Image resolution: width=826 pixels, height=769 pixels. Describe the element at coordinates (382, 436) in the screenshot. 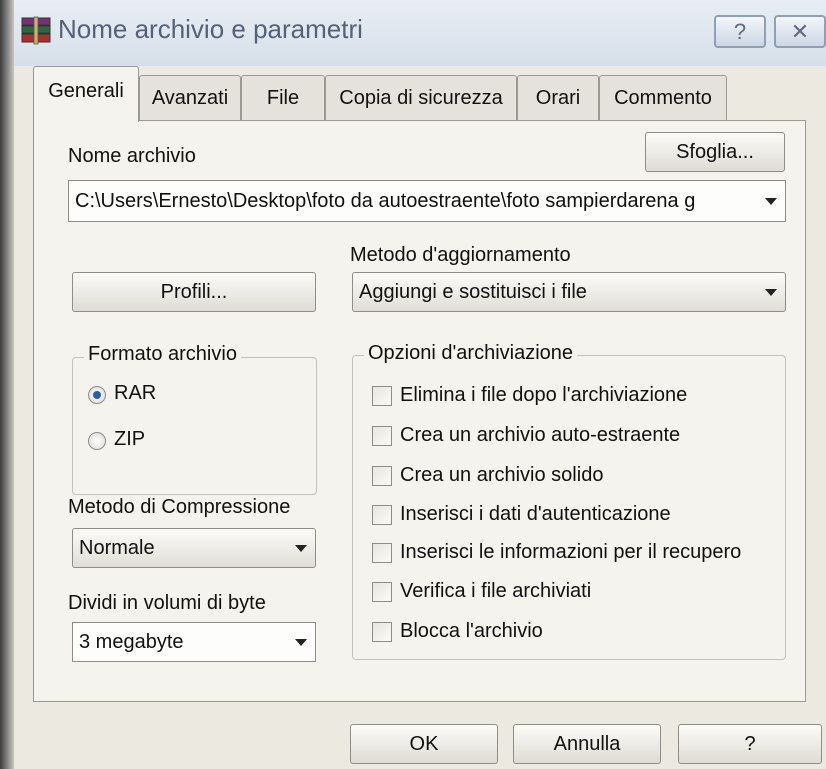

I see `option-checkbox-sfx` at that location.